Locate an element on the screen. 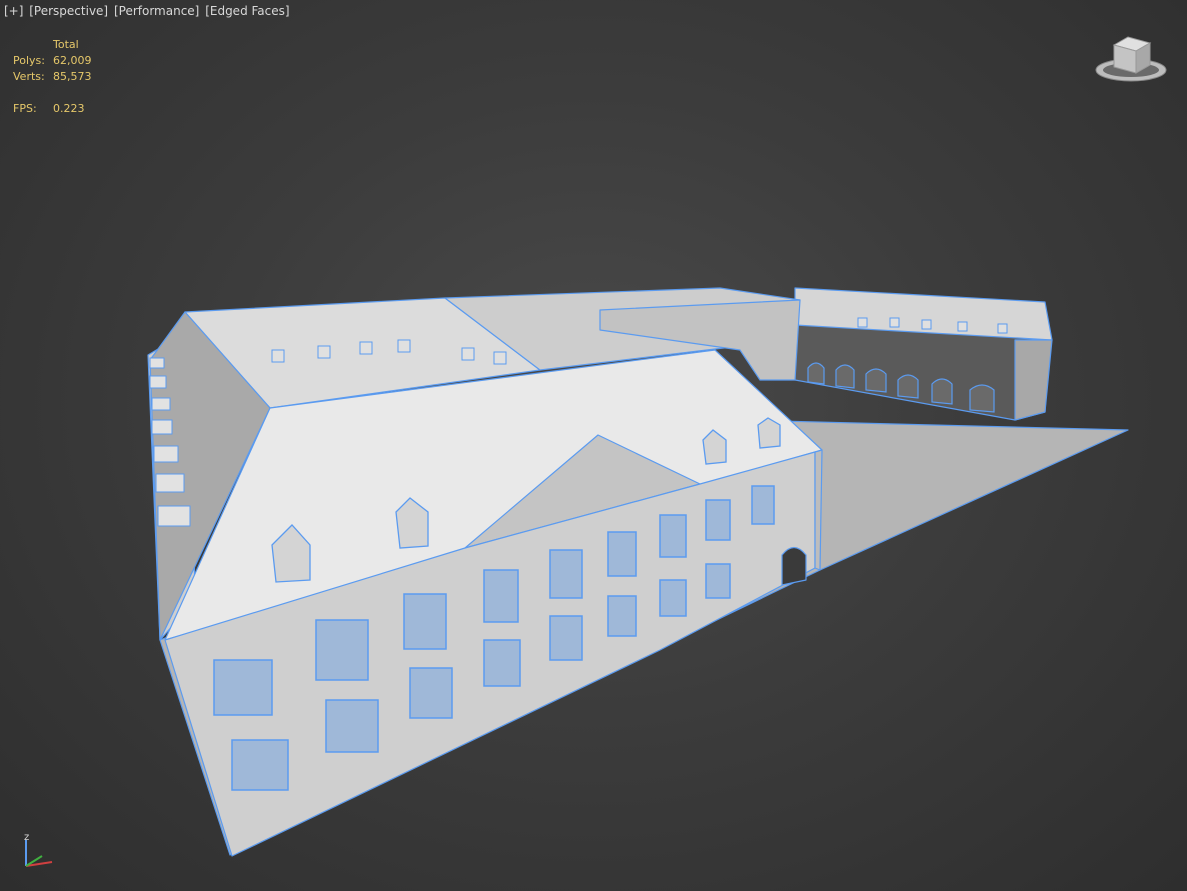 This screenshot has height=891, width=1187. back-wing-end is located at coordinates (1033, 380).